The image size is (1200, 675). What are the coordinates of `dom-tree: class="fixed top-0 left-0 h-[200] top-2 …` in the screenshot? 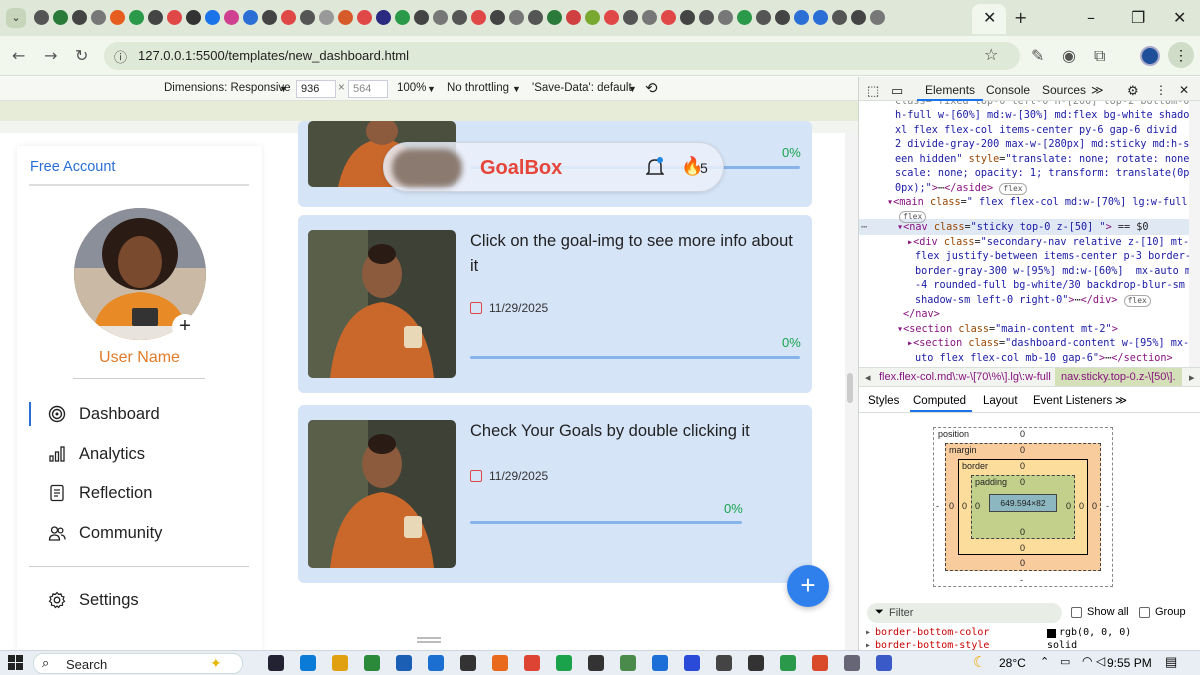 It's located at (1024, 234).